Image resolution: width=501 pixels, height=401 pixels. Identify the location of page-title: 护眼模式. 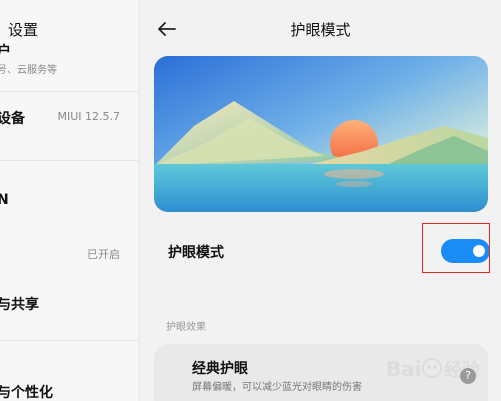
(320, 30).